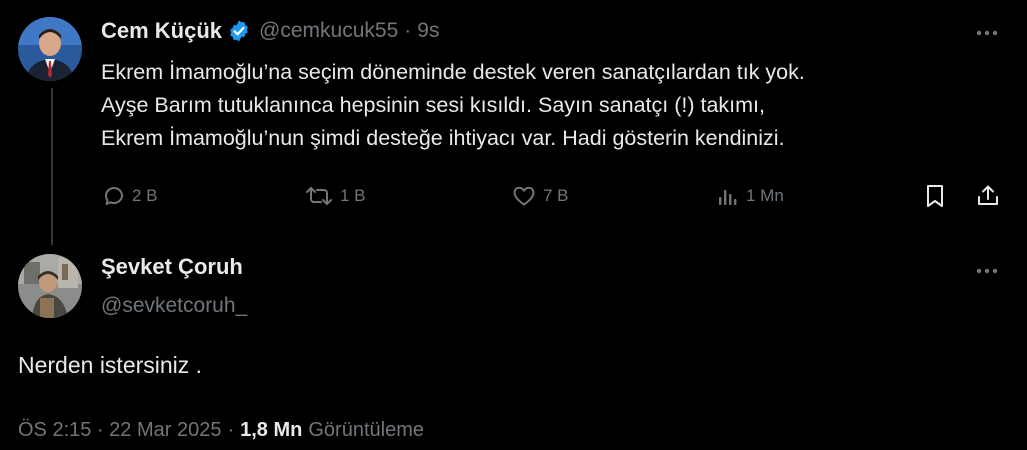 The image size is (1027, 450). Describe the element at coordinates (335, 196) in the screenshot. I see `retweet-button: 1 B` at that location.